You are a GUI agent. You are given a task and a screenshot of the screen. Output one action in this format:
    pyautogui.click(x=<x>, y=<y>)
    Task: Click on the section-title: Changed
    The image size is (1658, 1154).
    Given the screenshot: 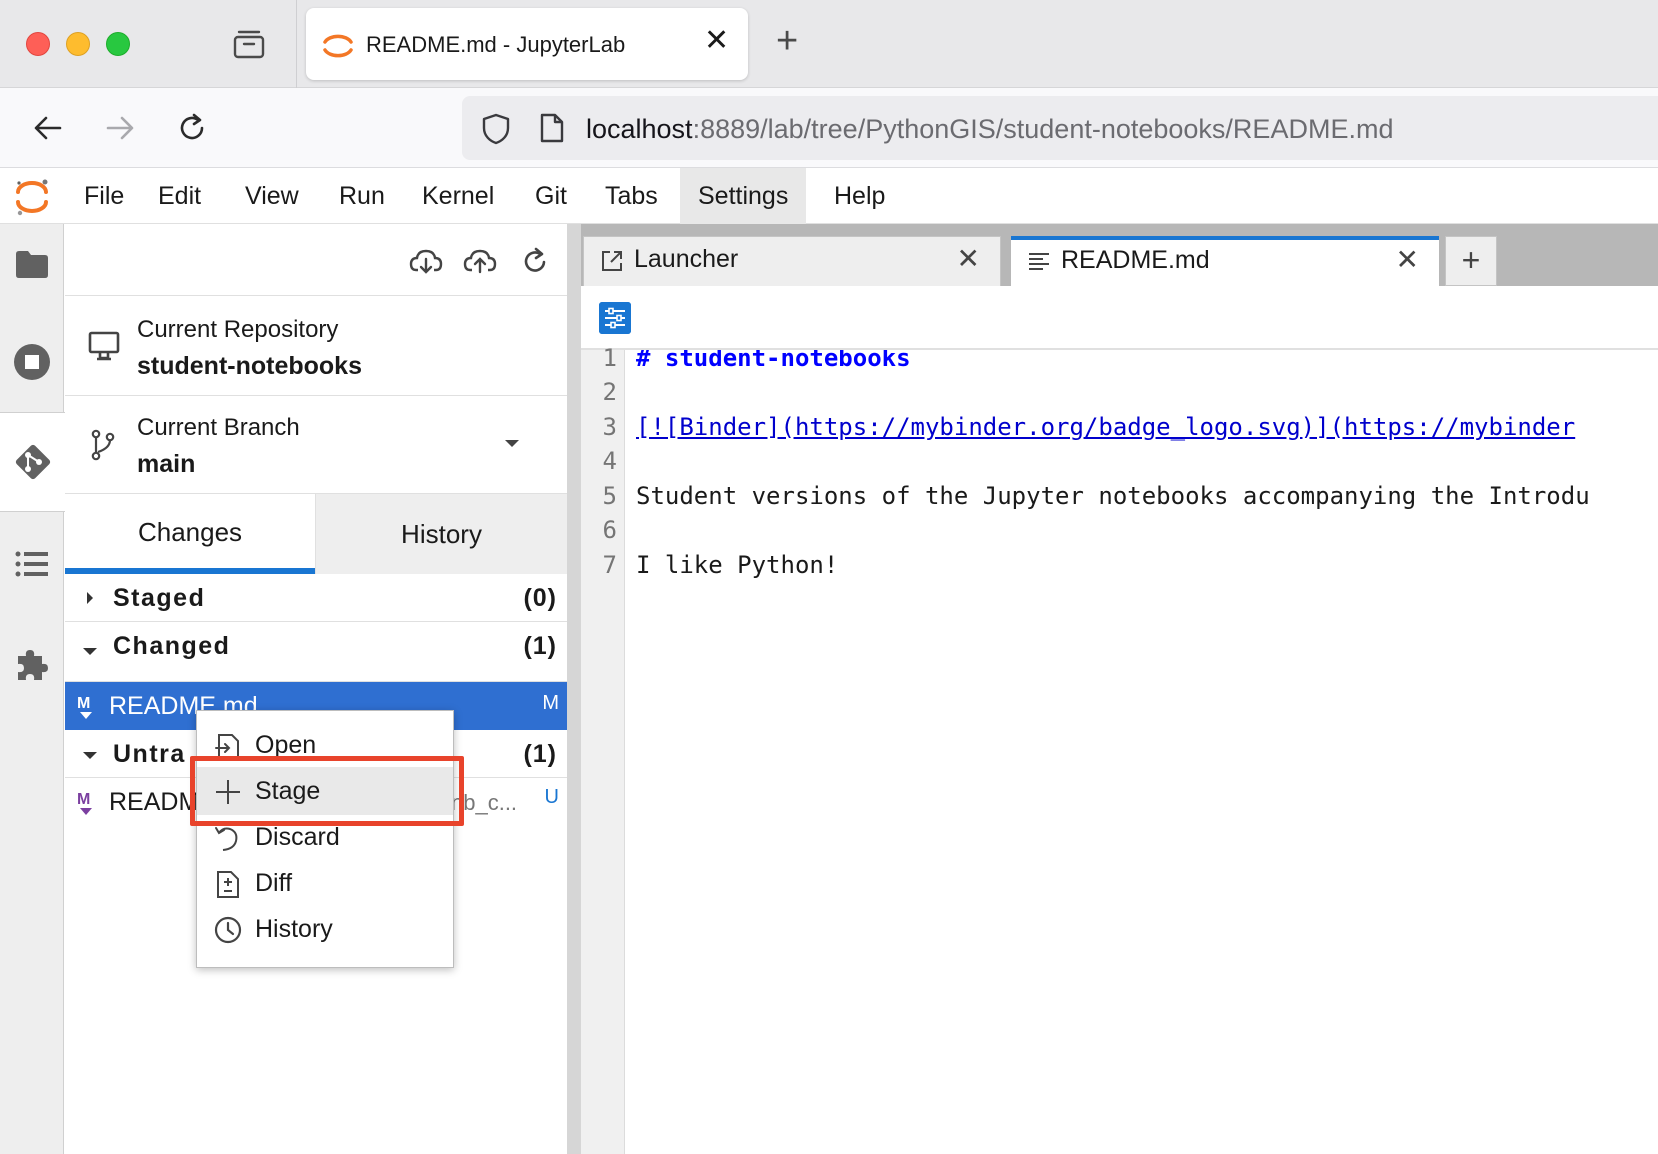 What is the action you would take?
    pyautogui.click(x=172, y=646)
    